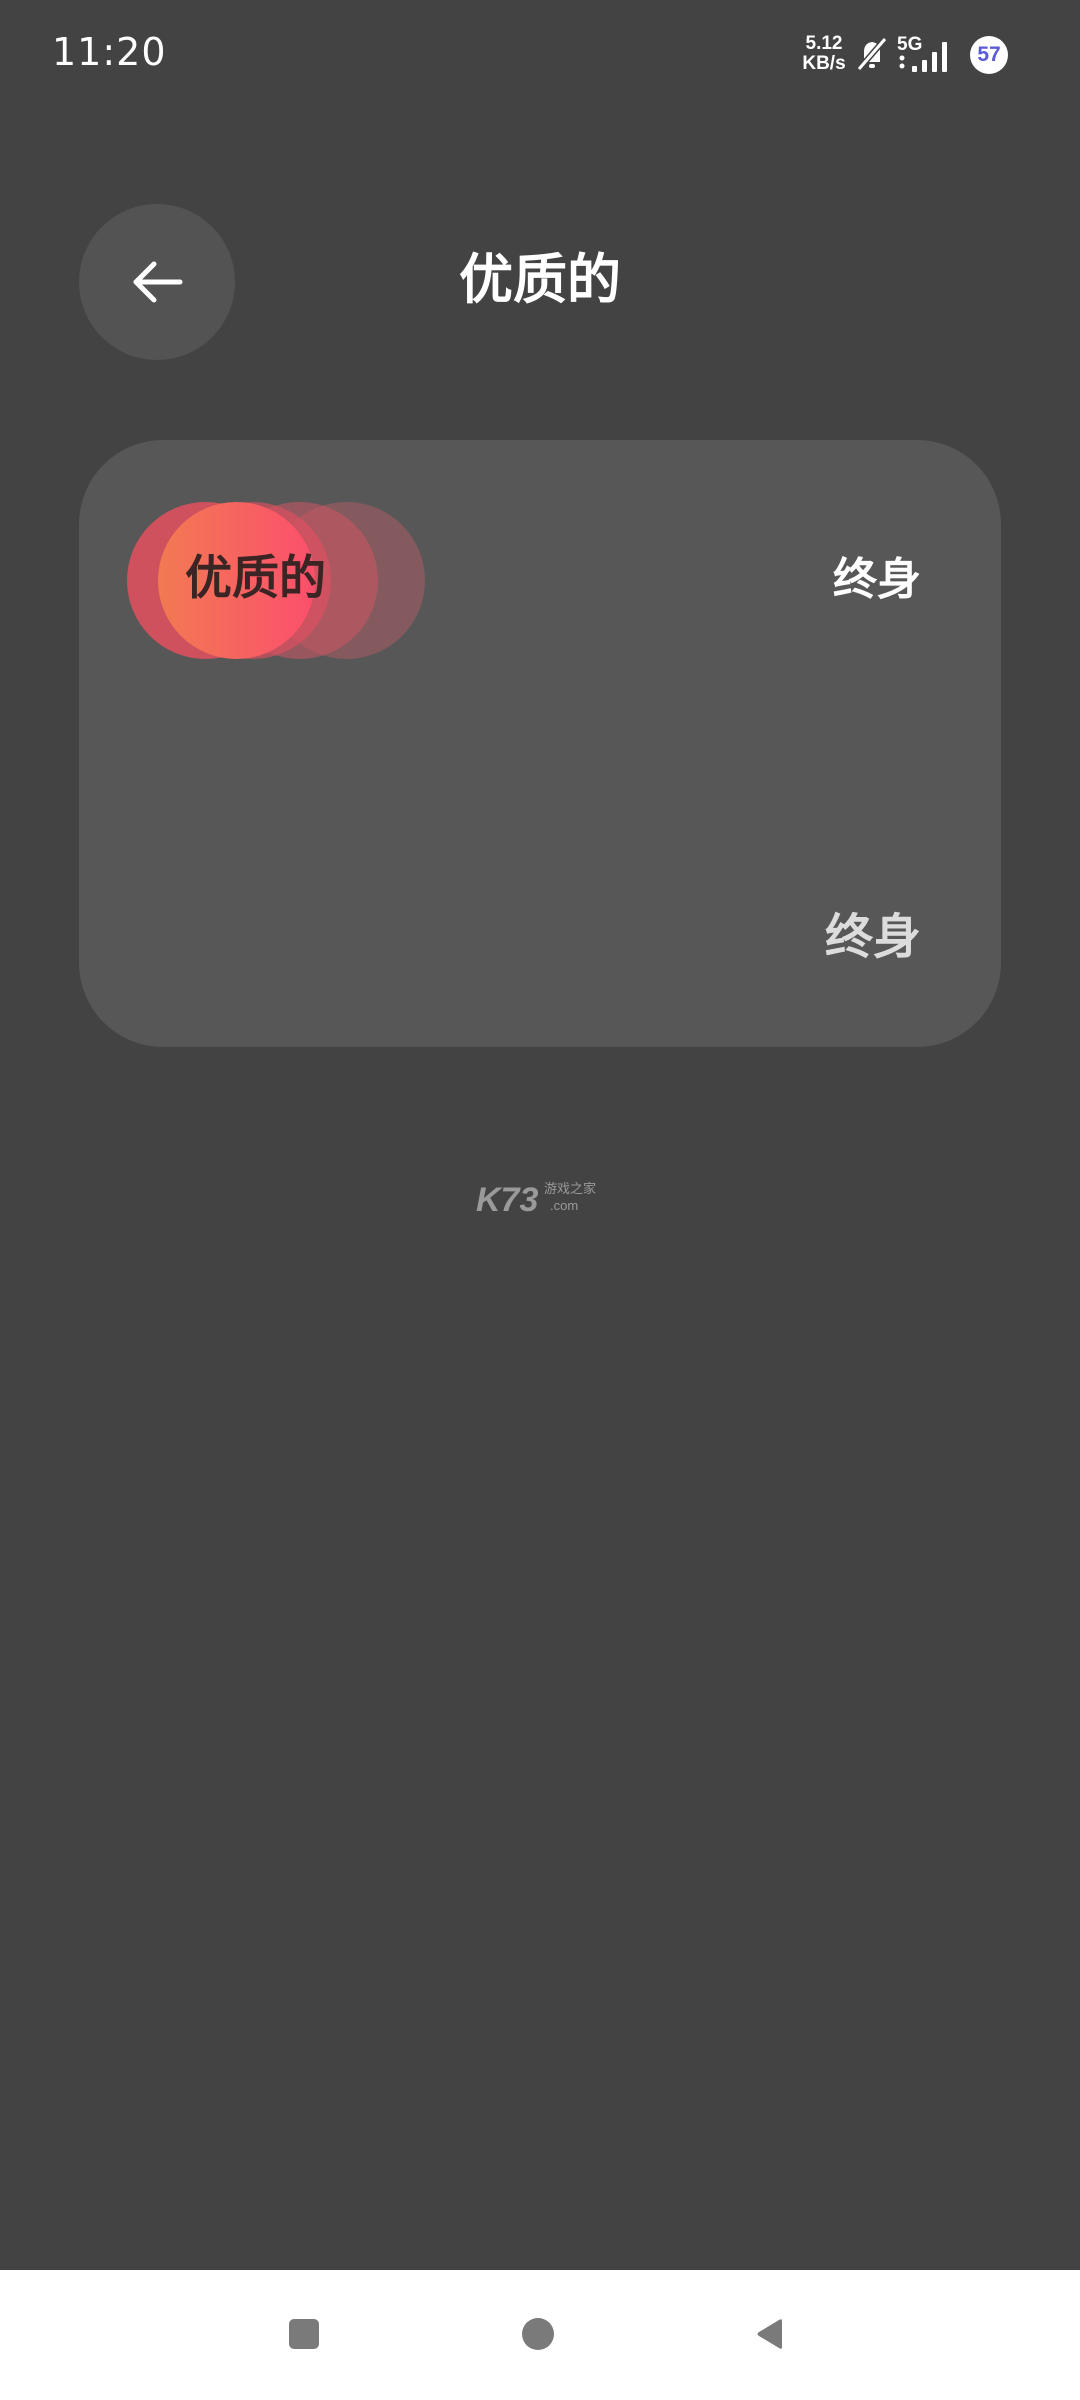 The height and width of the screenshot is (2400, 1080). I want to click on signal-icon, so click(923, 57).